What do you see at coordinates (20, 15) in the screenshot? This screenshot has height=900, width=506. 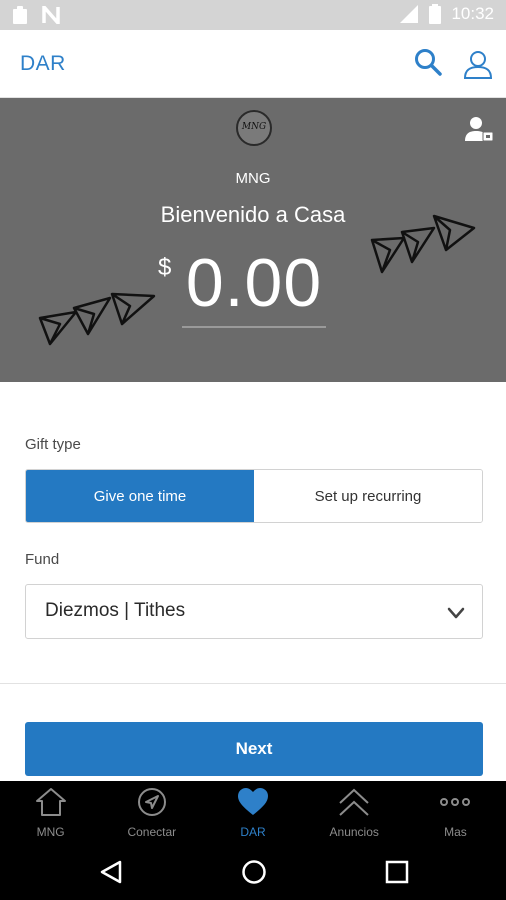 I see `clipboard-icon` at bounding box center [20, 15].